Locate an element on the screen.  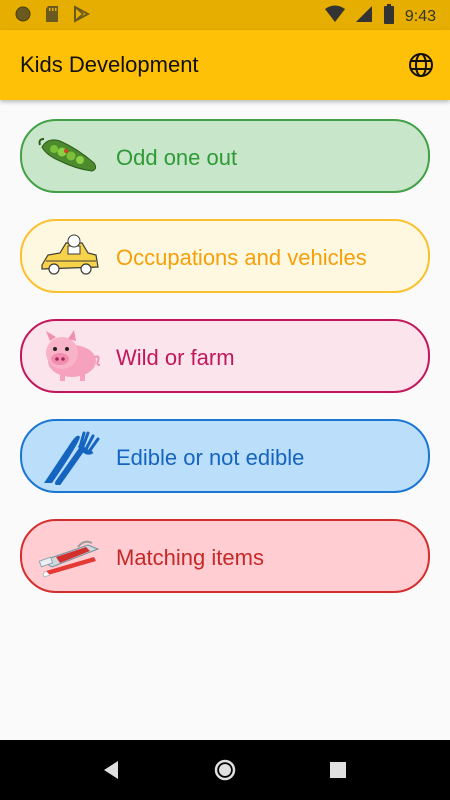
status-notifications is located at coordinates (52, 16).